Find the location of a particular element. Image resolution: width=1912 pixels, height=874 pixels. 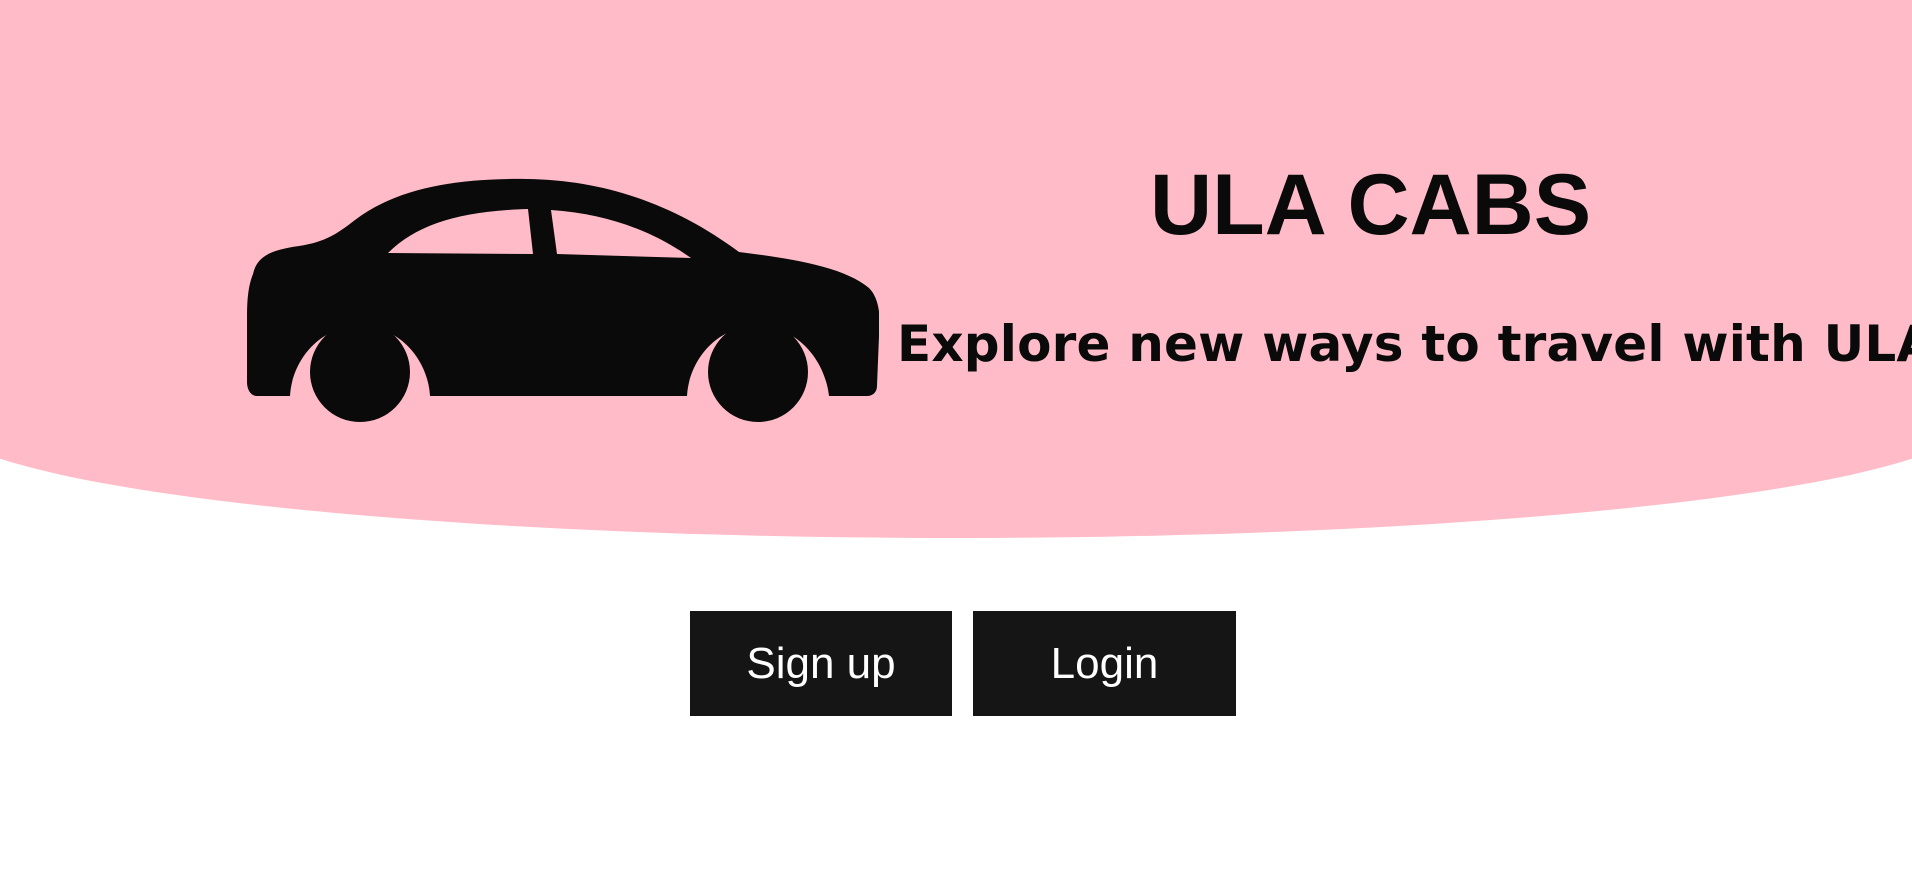

car-icon is located at coordinates (563, 300).